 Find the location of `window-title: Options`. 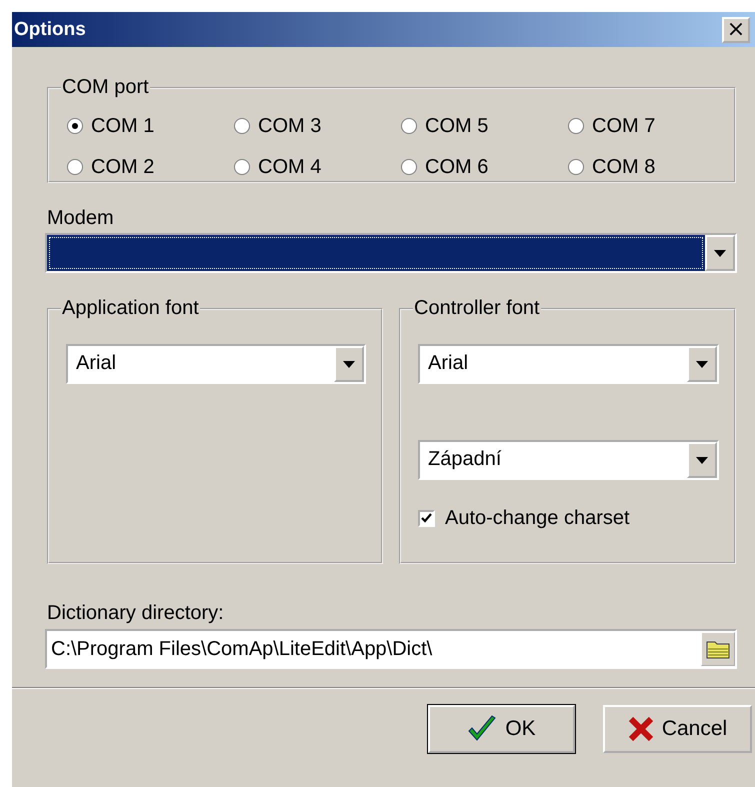

window-title: Options is located at coordinates (50, 29).